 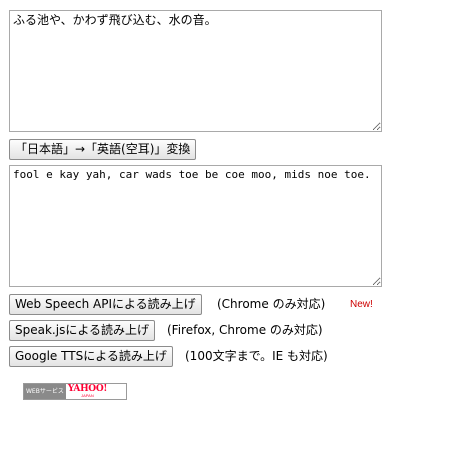 I want to click on speak-js-button: Speak.jsによる読み上げ, so click(x=82, y=330).